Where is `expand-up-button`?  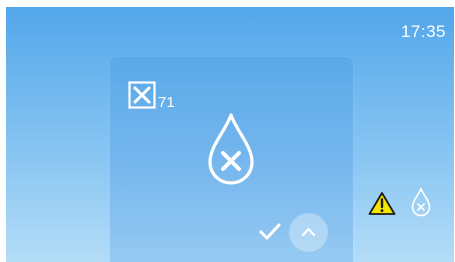
expand-up-button is located at coordinates (308, 232).